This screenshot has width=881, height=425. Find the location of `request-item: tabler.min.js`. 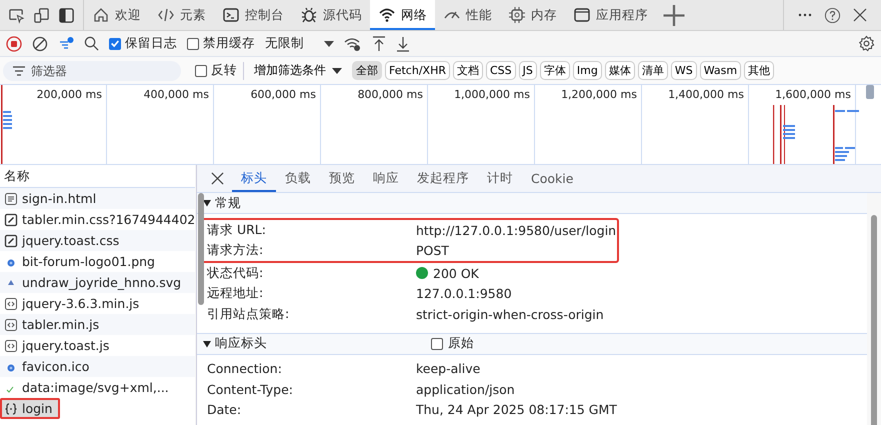

request-item: tabler.min.js is located at coordinates (98, 324).